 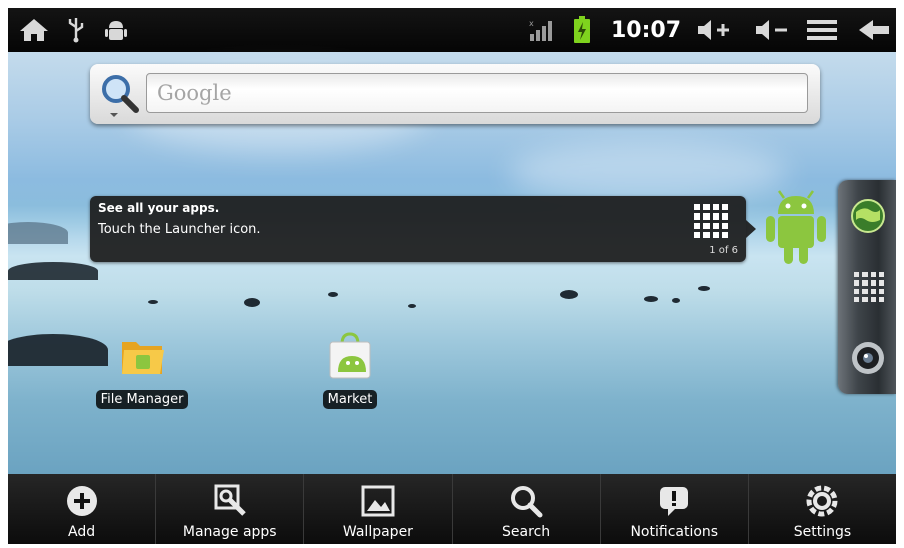 I want to click on menu-label: Search, so click(x=526, y=532).